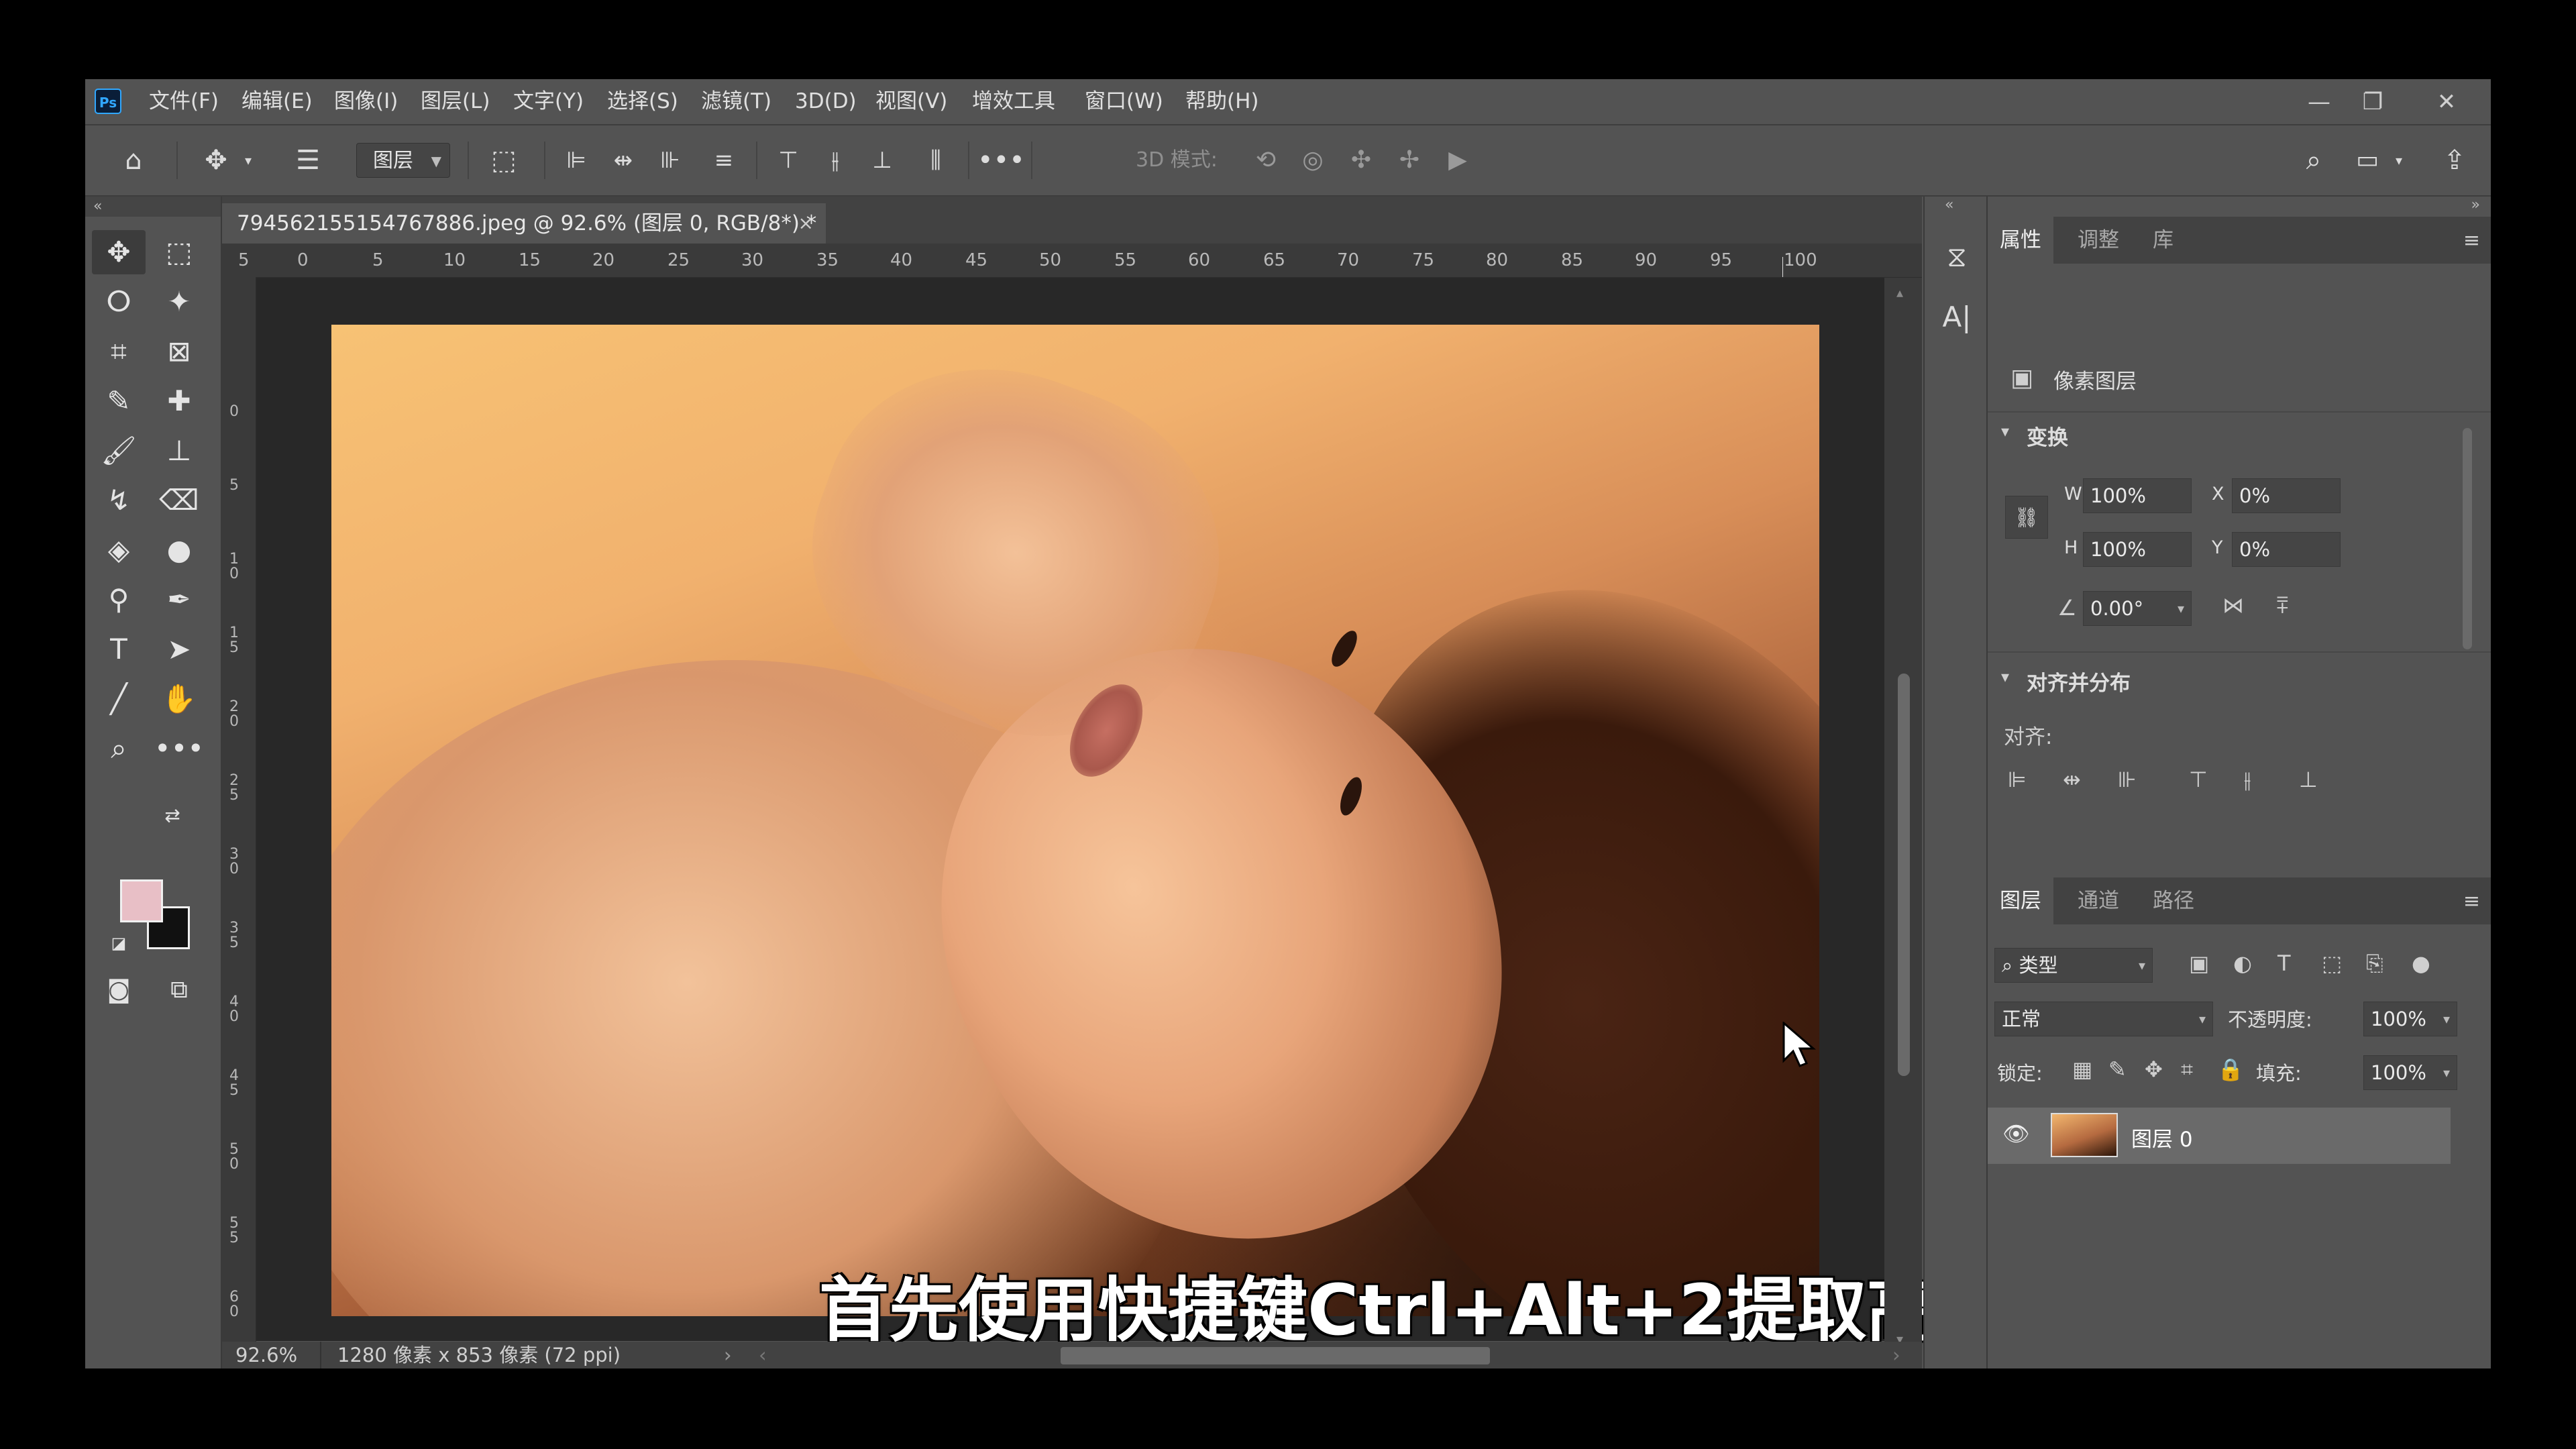  What do you see at coordinates (723, 160) in the screenshot?
I see `distribute-icon: ≡` at bounding box center [723, 160].